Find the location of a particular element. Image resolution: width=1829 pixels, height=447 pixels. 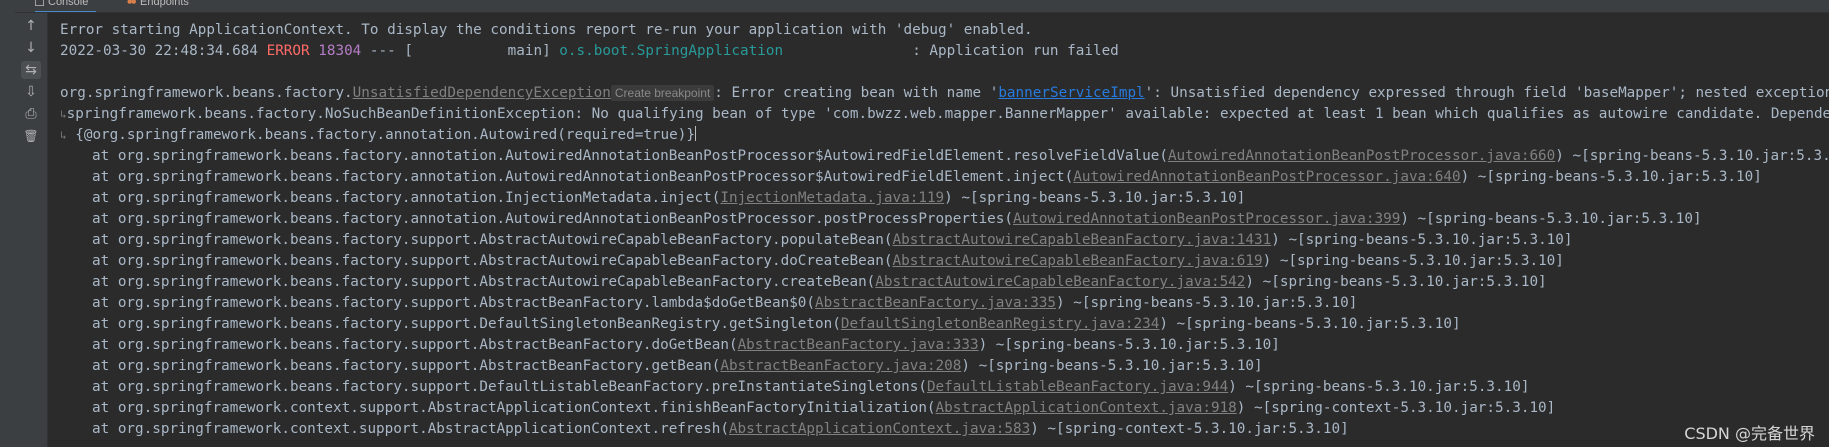

console-toolbar: ↑ ↓ ⇆ ⇩ ⎙ 🗑 is located at coordinates (31, 230).